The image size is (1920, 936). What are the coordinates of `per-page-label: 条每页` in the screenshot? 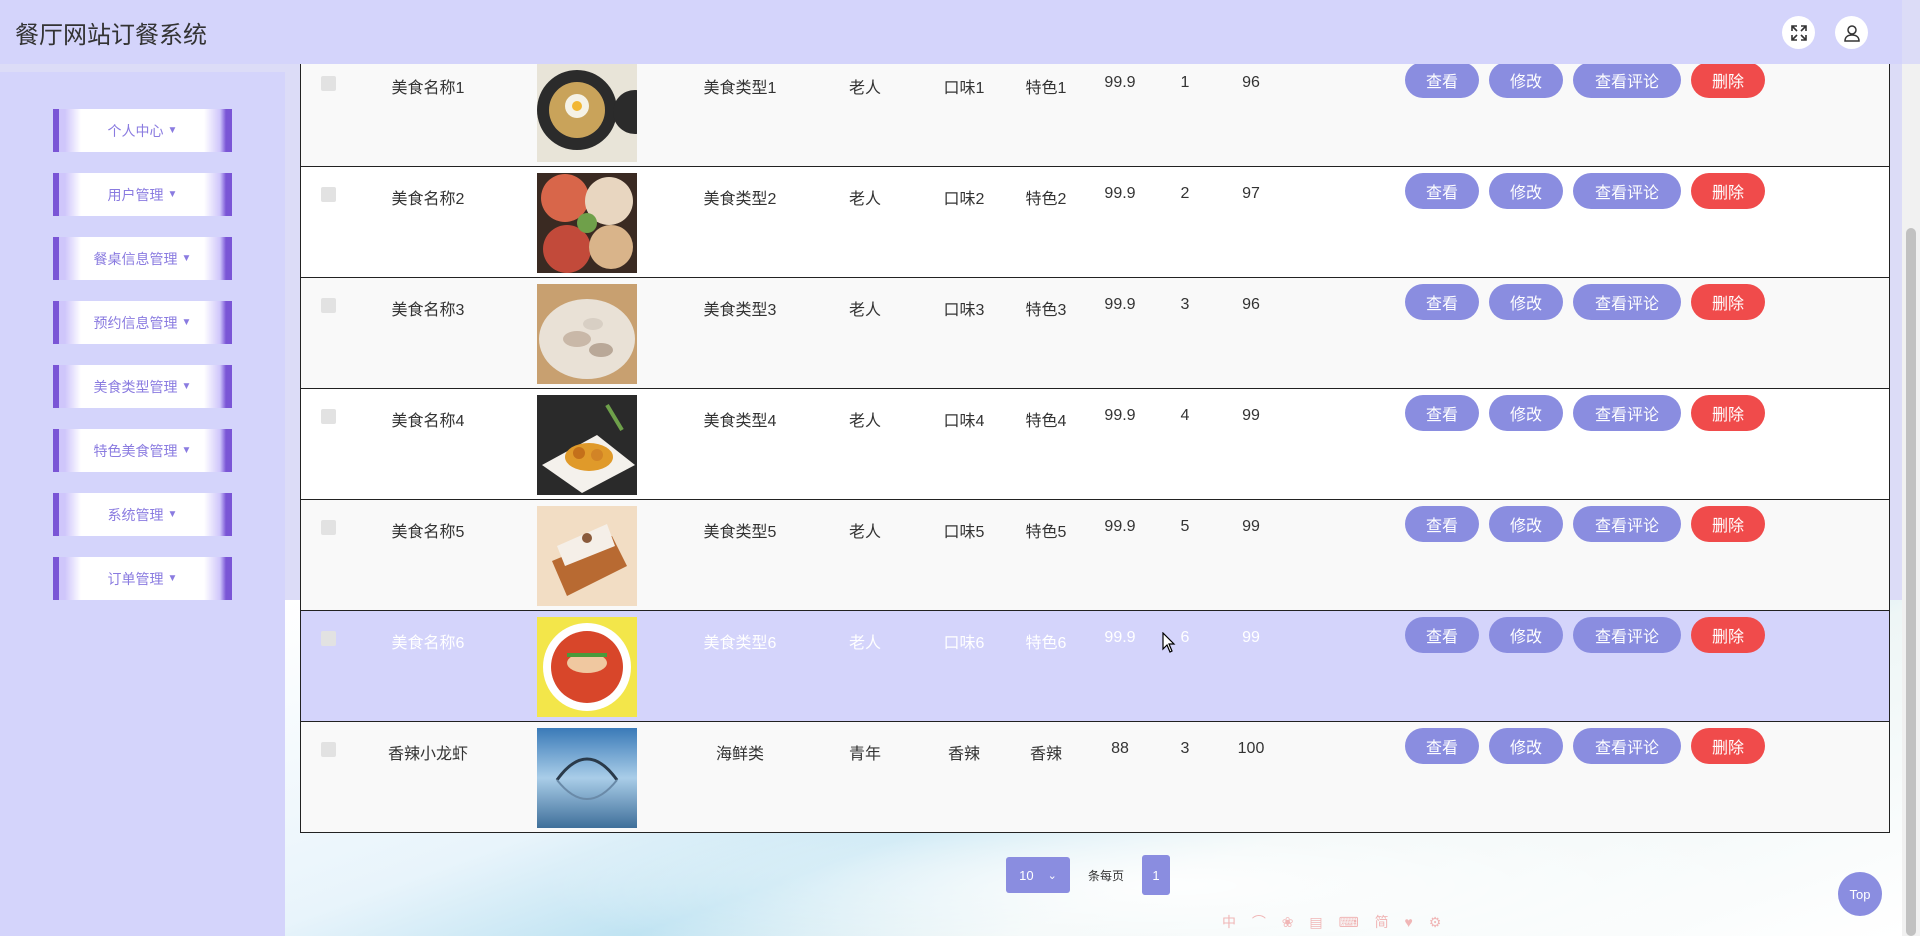 It's located at (1106, 875).